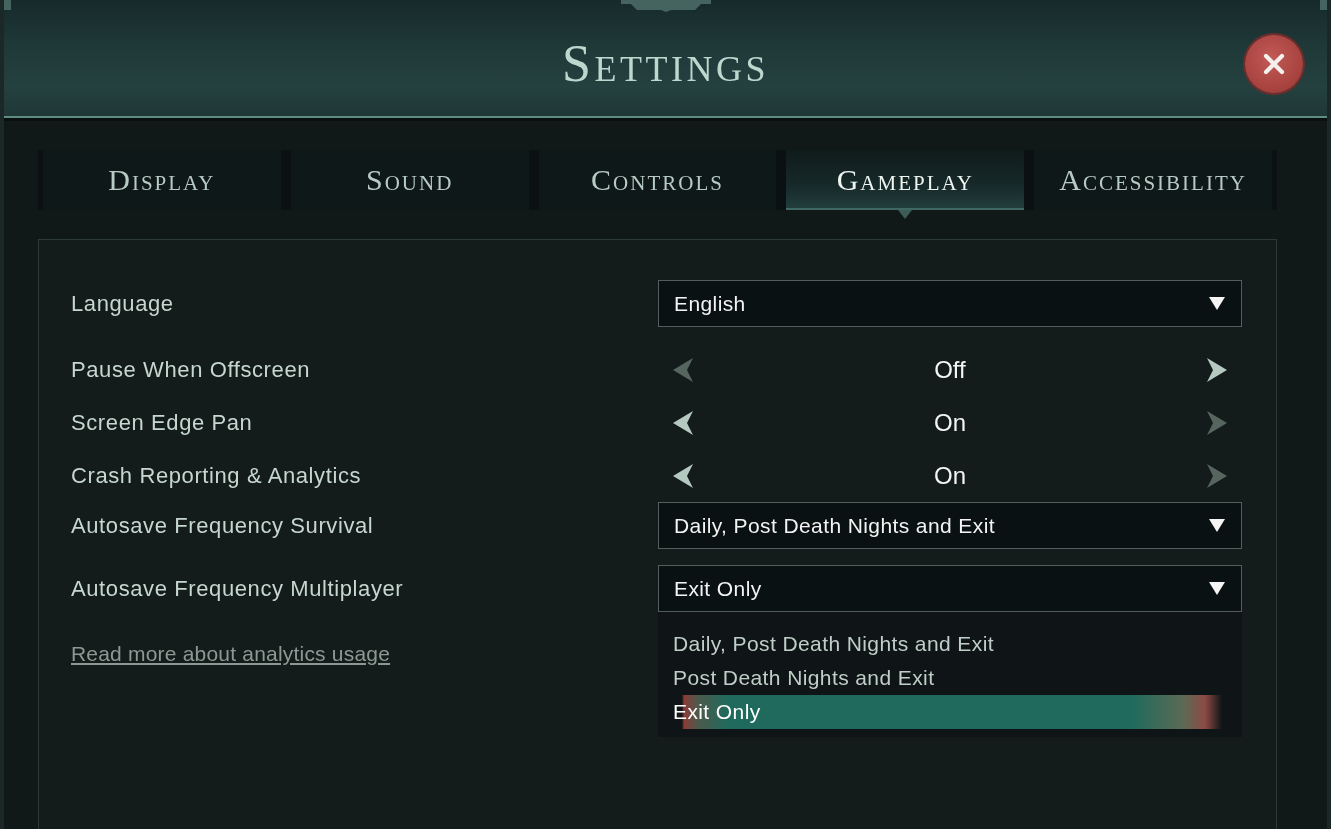 The height and width of the screenshot is (829, 1331). Describe the element at coordinates (665, 64) in the screenshot. I see `window-title: Settings` at that location.